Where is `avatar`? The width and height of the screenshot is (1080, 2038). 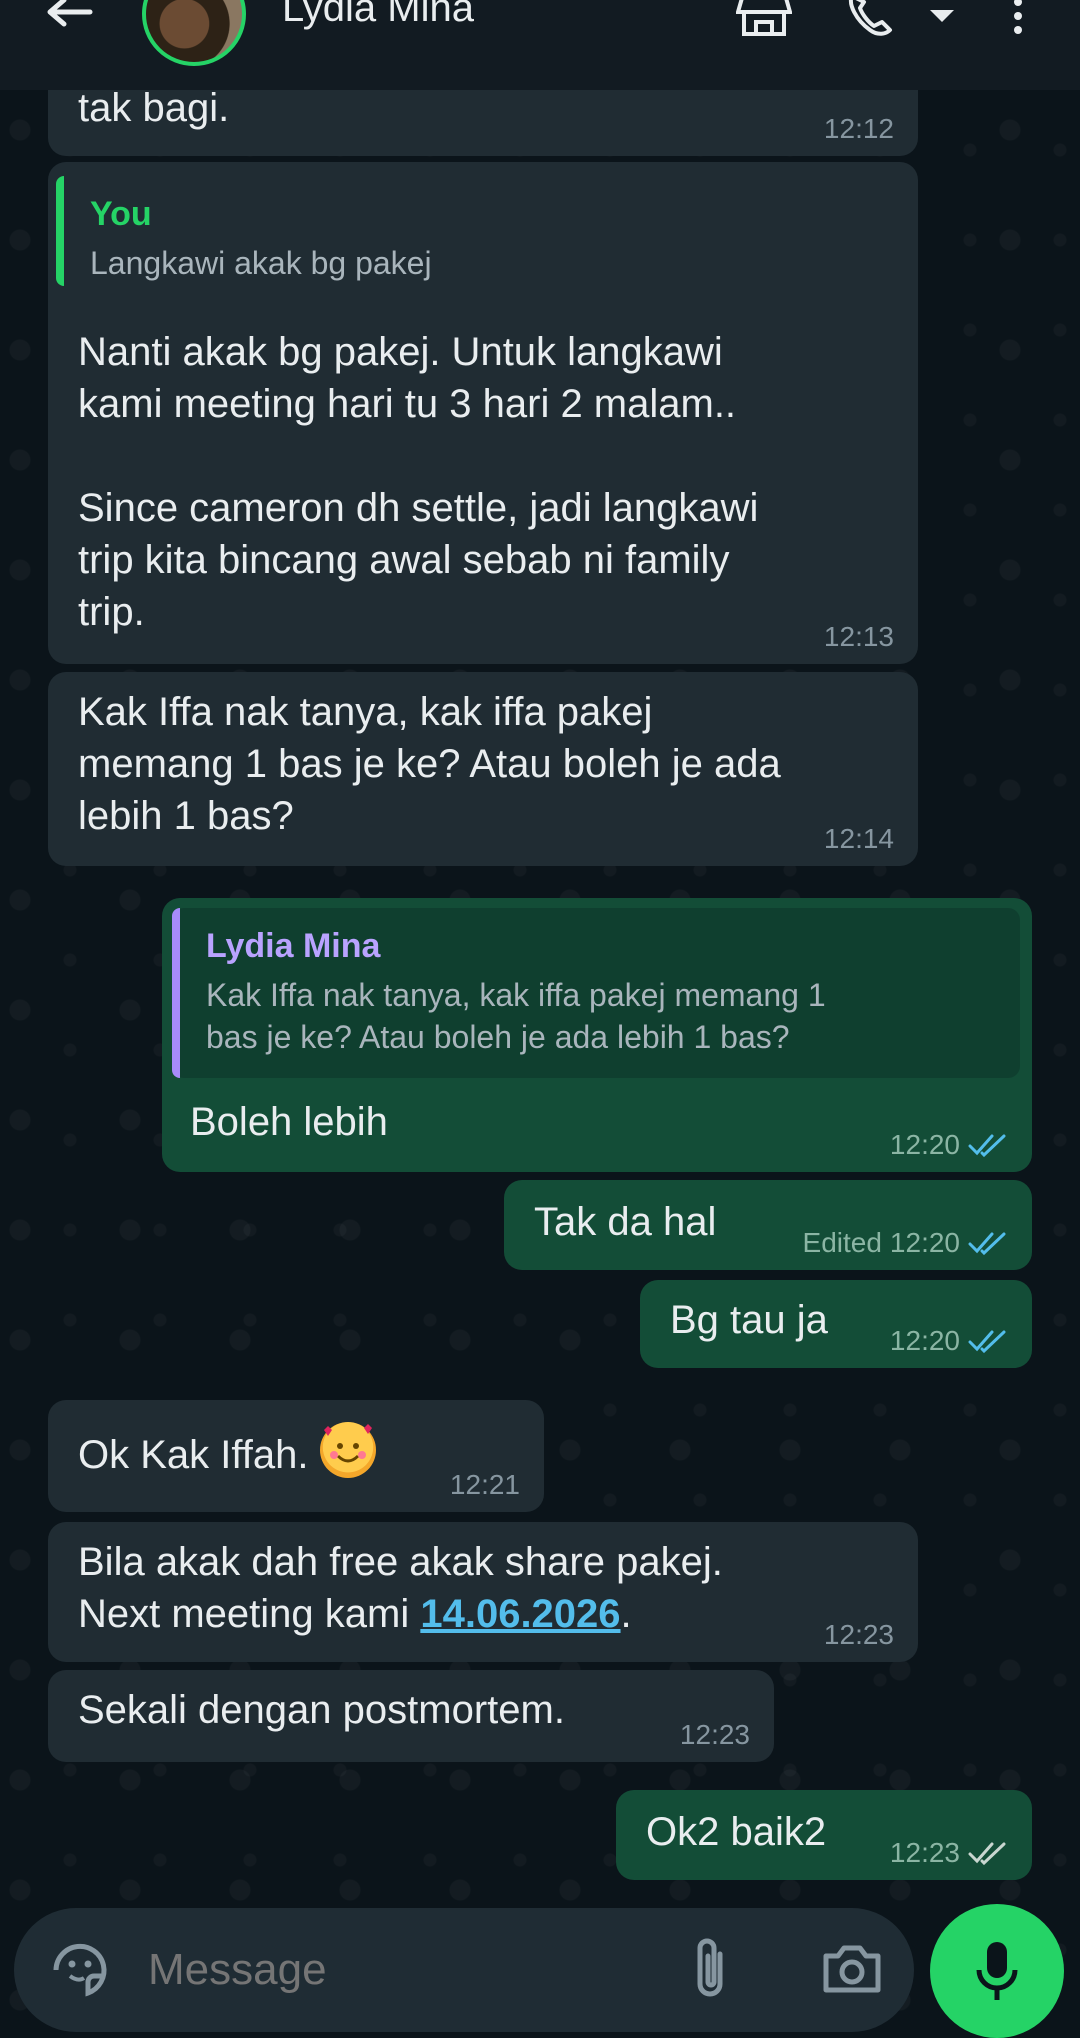
avatar is located at coordinates (194, 33).